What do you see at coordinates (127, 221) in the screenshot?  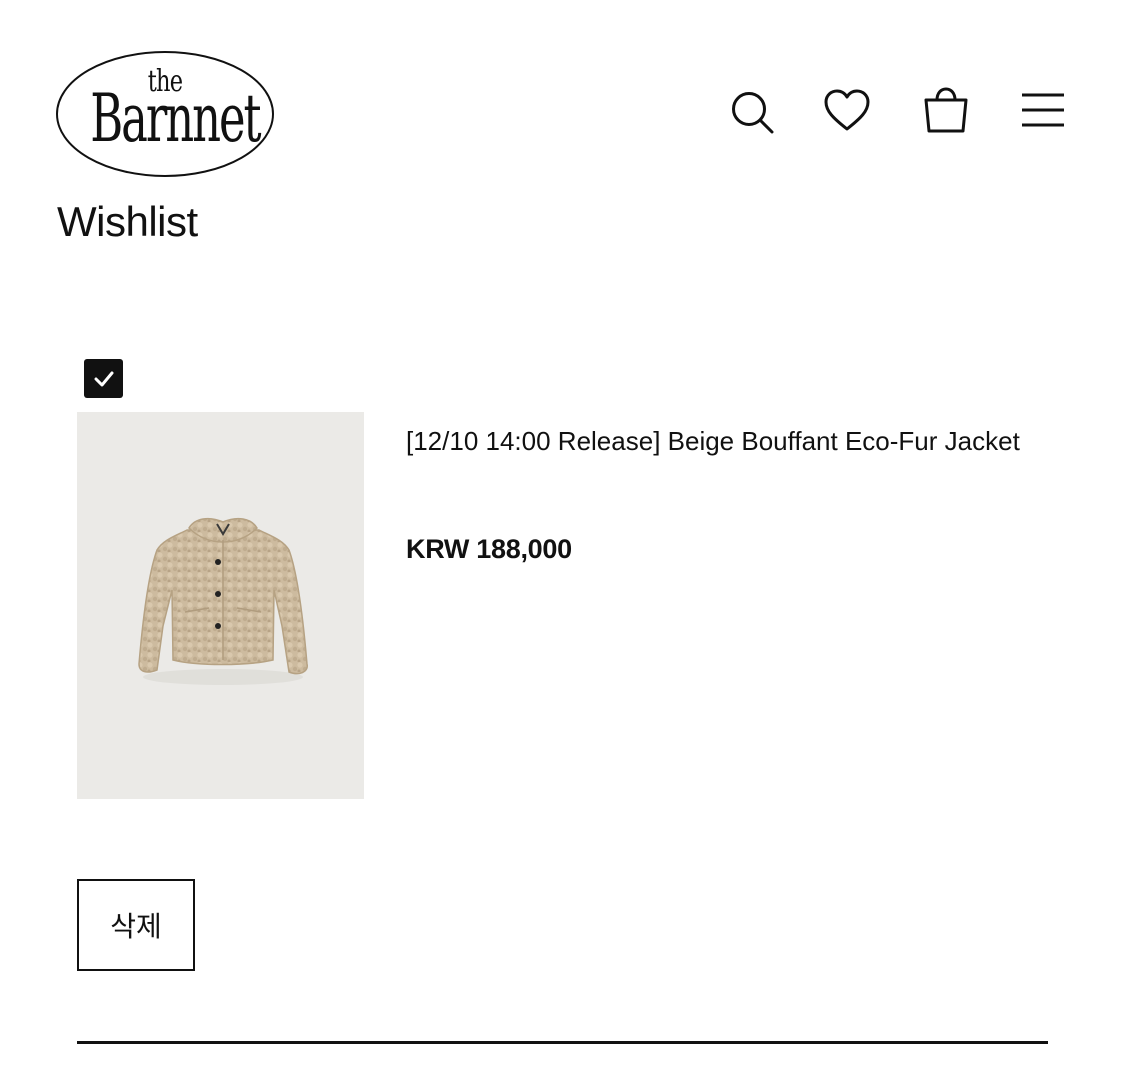 I see `page-title: Wishlist` at bounding box center [127, 221].